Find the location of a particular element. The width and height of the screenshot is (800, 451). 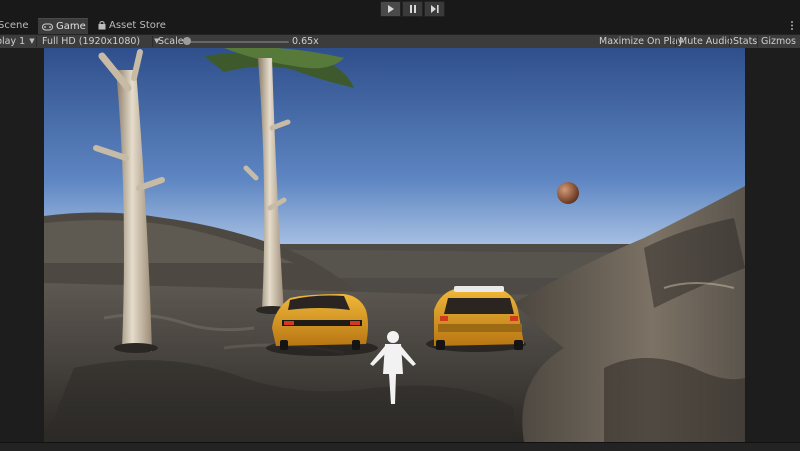

resolution-dropdown: Full HD (1920x1080) ▼ is located at coordinates (101, 41).